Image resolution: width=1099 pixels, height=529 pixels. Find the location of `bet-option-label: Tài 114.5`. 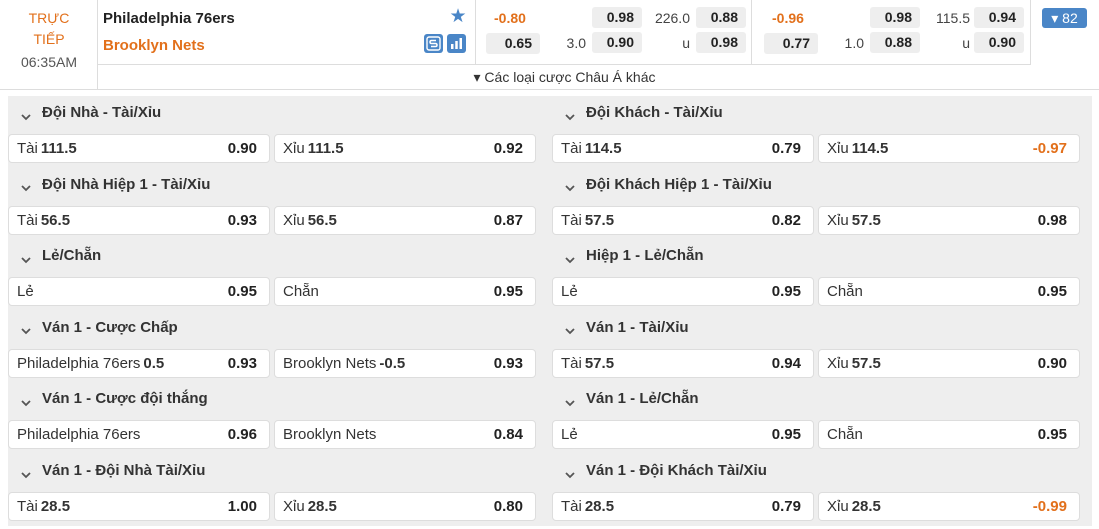

bet-option-label: Tài 114.5 is located at coordinates (591, 148).